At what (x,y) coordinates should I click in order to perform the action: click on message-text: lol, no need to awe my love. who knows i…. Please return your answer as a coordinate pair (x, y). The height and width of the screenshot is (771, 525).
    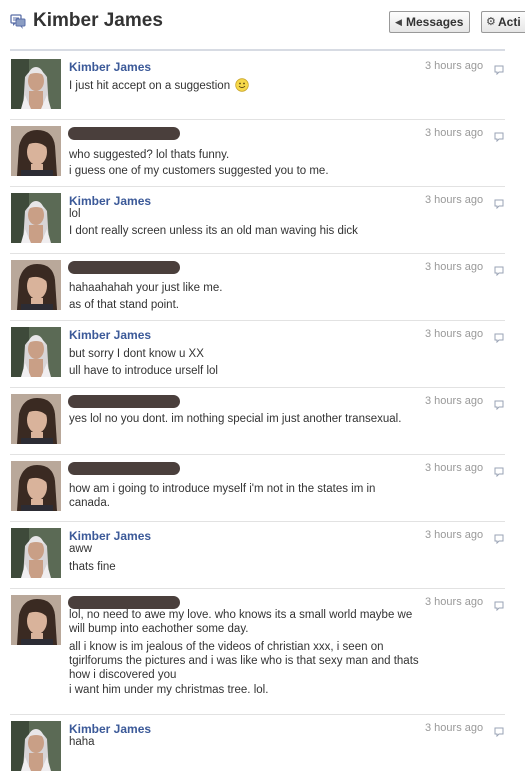
    Looking at the image, I should click on (241, 622).